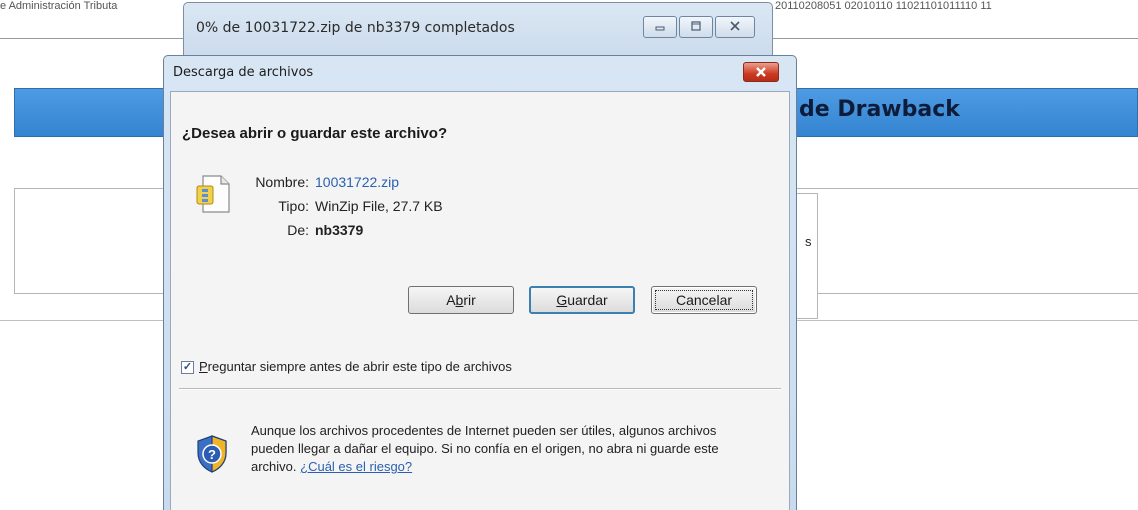  I want to click on from-value: nb3379, so click(339, 230).